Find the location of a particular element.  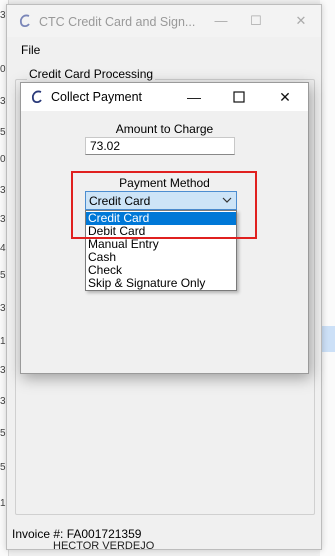

main-title-bar: CTC Credit Card and Sign... — ☐ ✕ is located at coordinates (164, 21).